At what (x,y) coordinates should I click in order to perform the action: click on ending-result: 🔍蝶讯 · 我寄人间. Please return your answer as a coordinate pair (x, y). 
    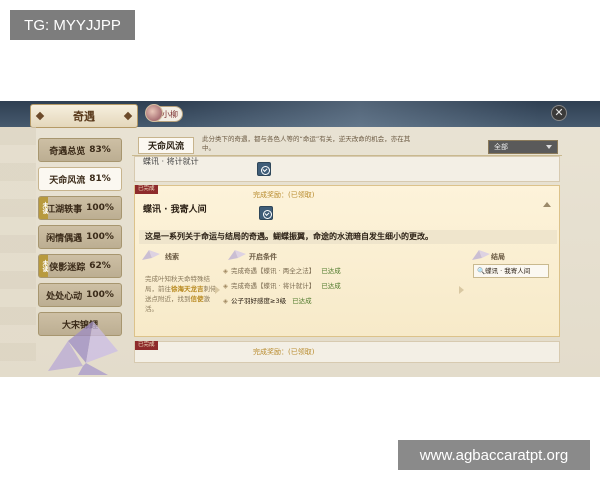
    Looking at the image, I should click on (511, 271).